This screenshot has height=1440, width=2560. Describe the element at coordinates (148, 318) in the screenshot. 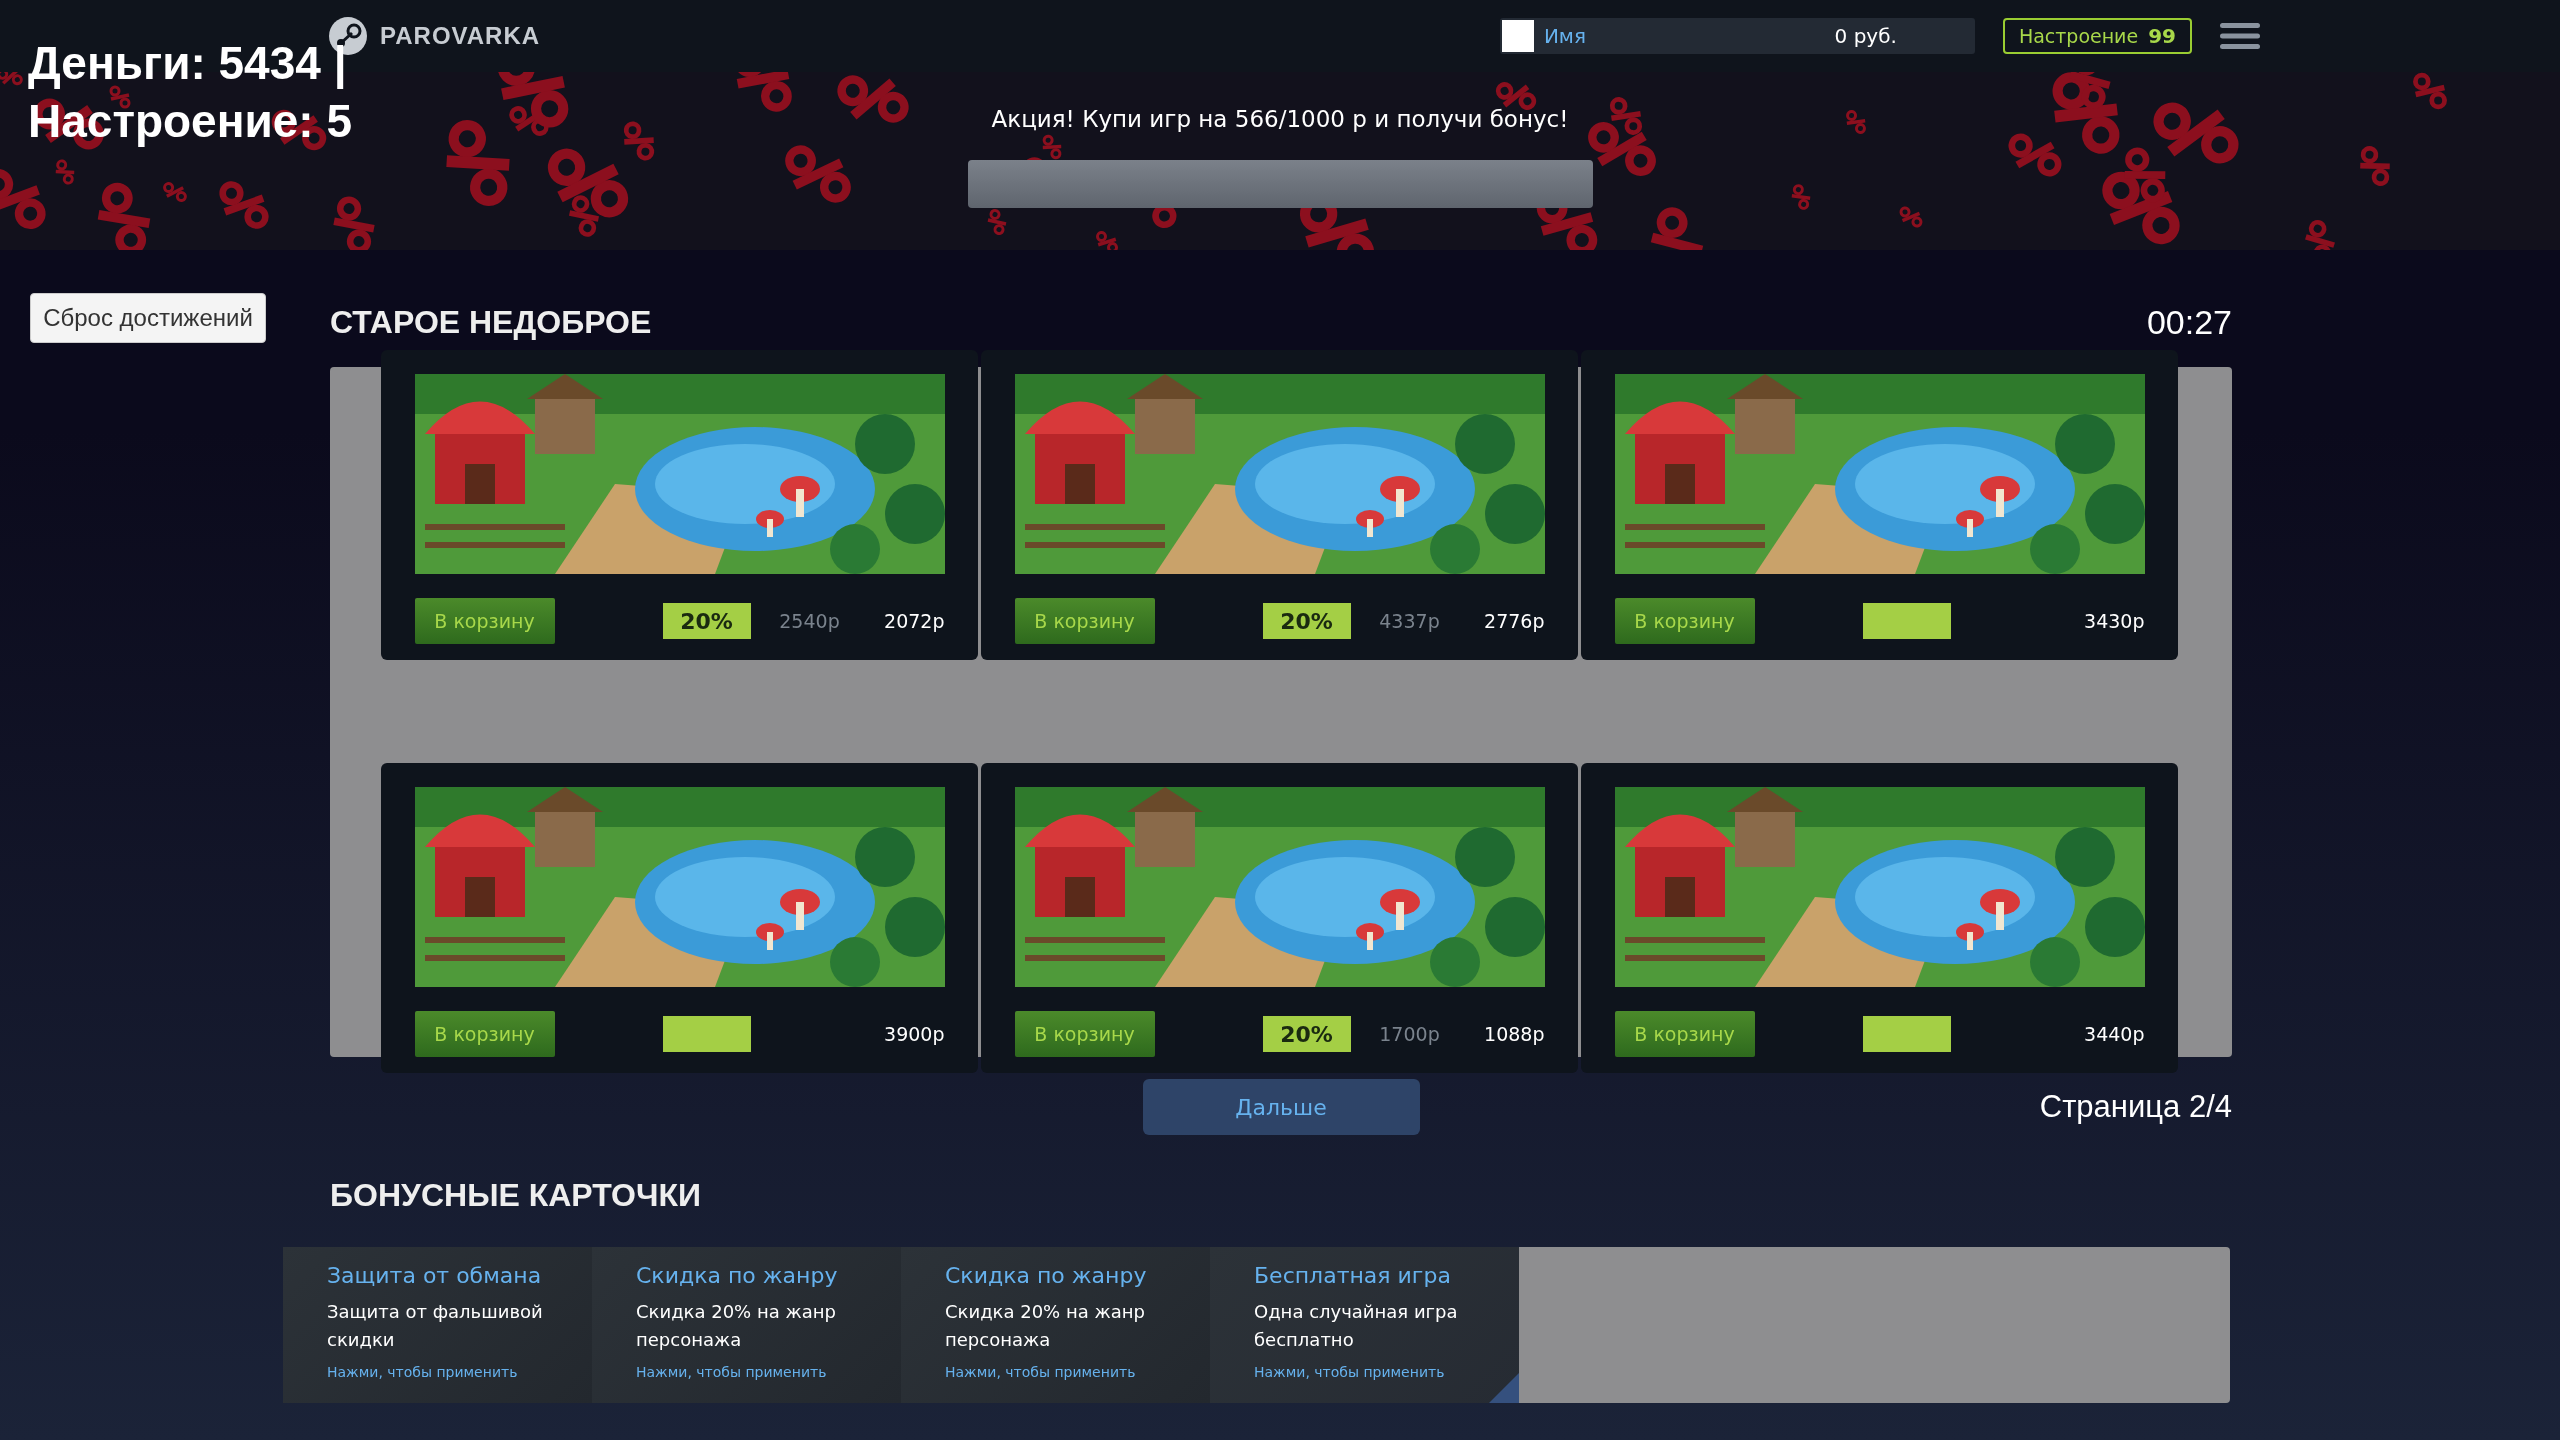

I see `reset-achievements-button: Сброс достижений` at that location.